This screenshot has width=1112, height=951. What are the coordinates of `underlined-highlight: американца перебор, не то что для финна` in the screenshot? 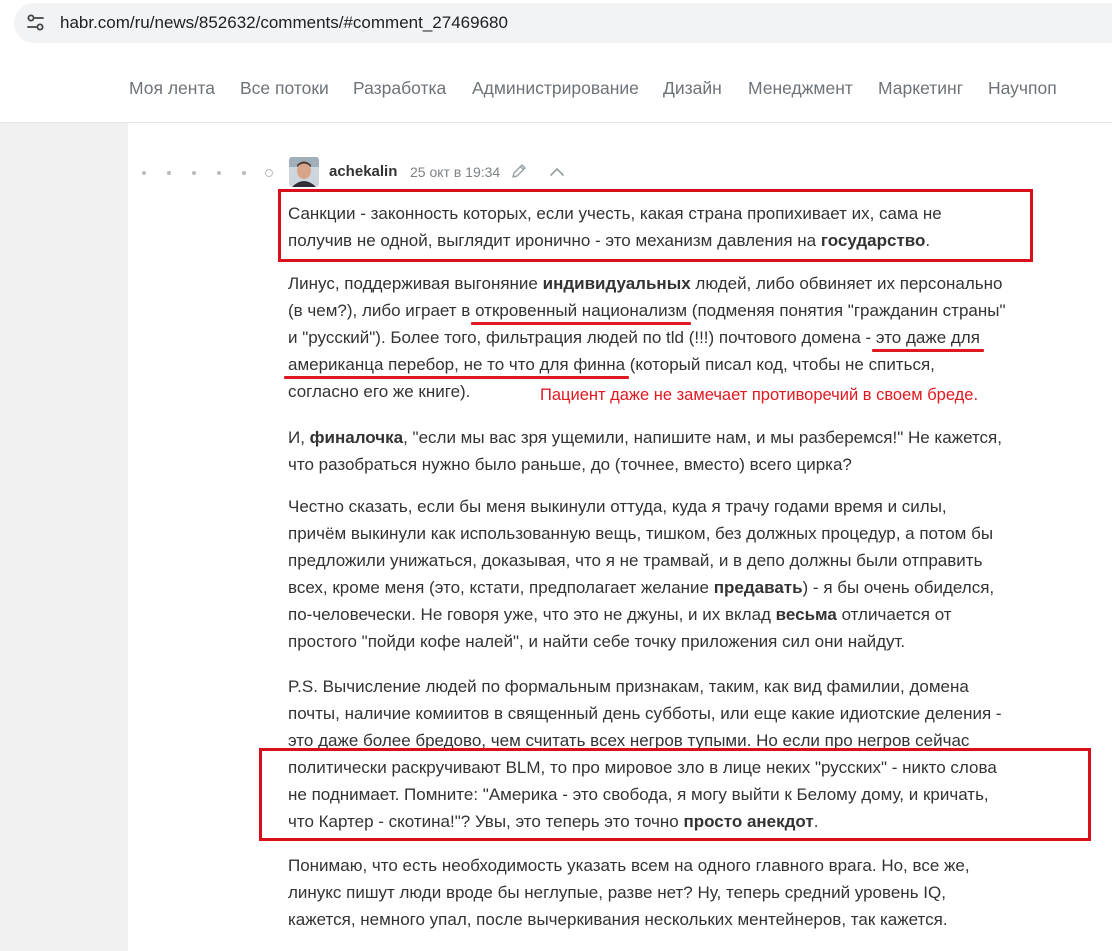 It's located at (457, 364).